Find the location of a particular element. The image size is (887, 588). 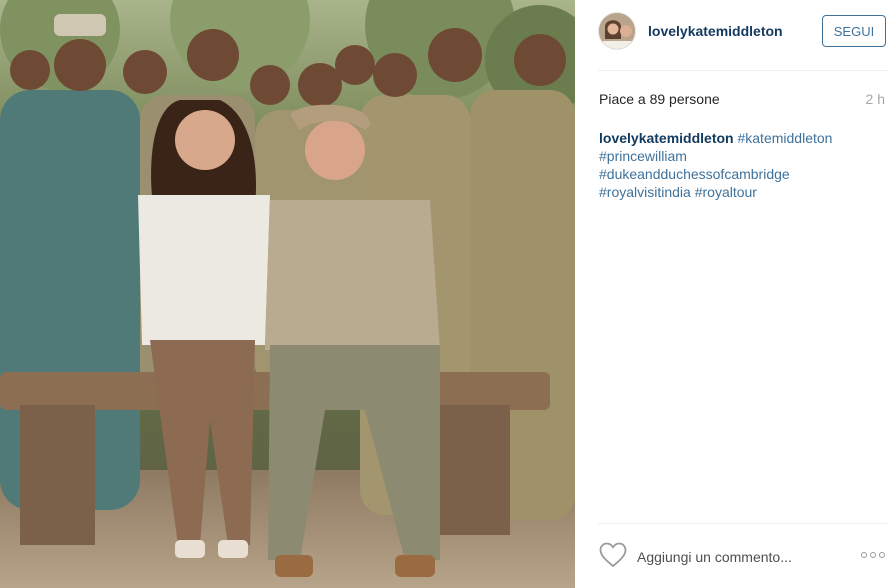

comment-input is located at coordinates (737, 557).